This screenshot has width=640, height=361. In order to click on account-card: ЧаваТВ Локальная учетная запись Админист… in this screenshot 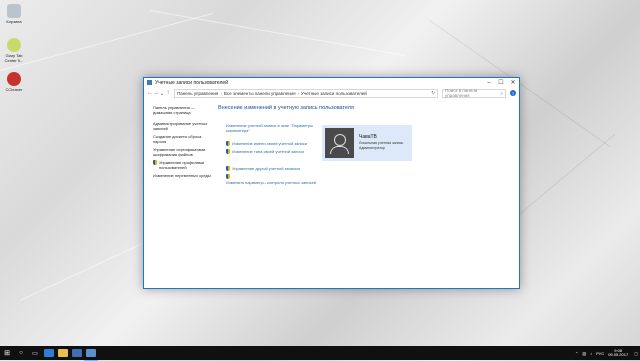, I will do `click(367, 143)`.